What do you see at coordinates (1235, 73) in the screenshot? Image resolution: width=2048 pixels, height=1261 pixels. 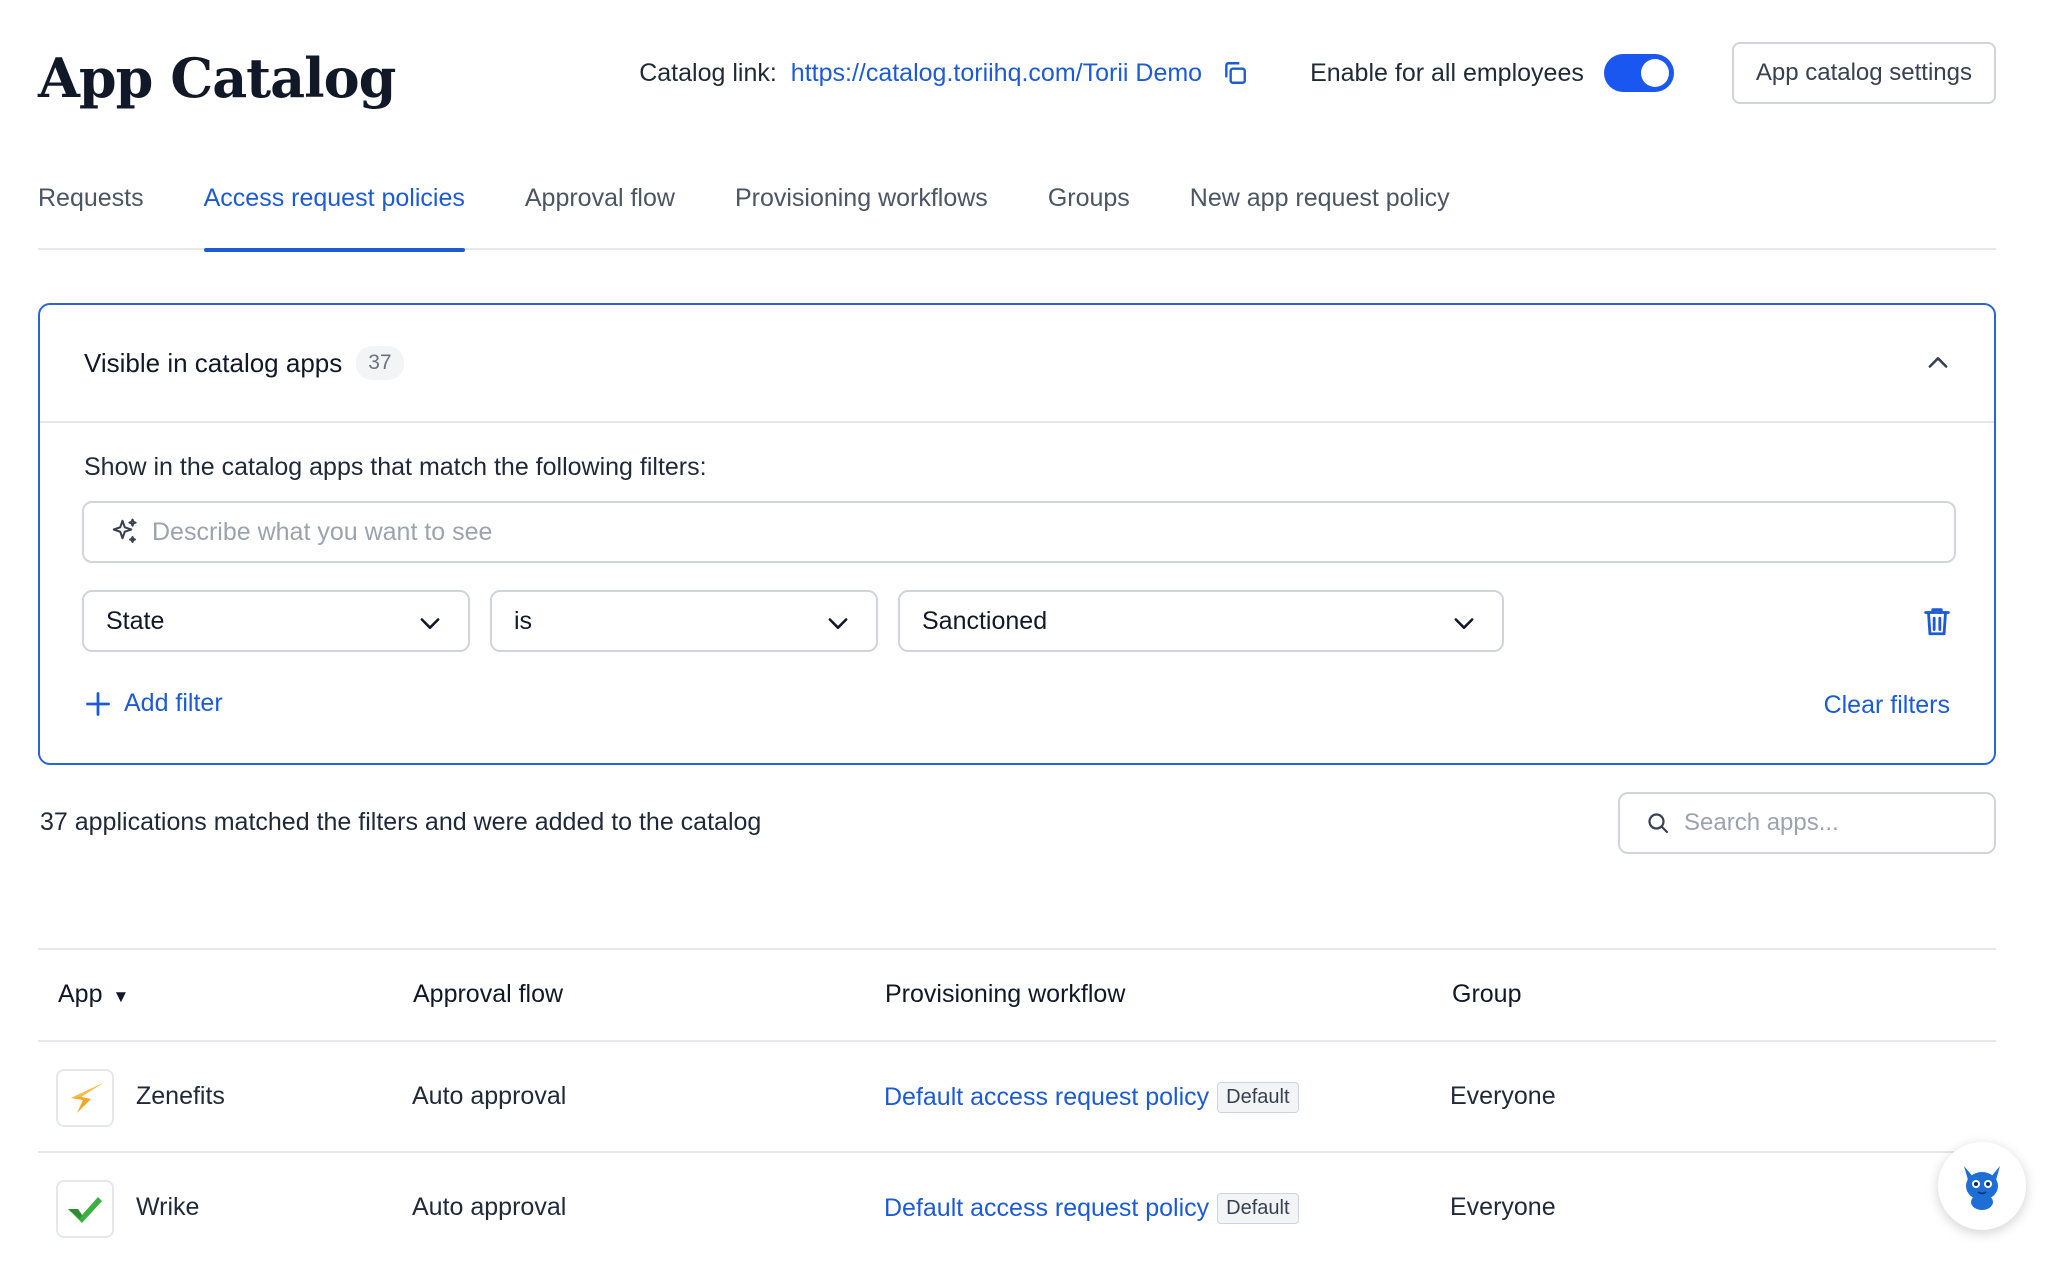 I see `copy-icon` at bounding box center [1235, 73].